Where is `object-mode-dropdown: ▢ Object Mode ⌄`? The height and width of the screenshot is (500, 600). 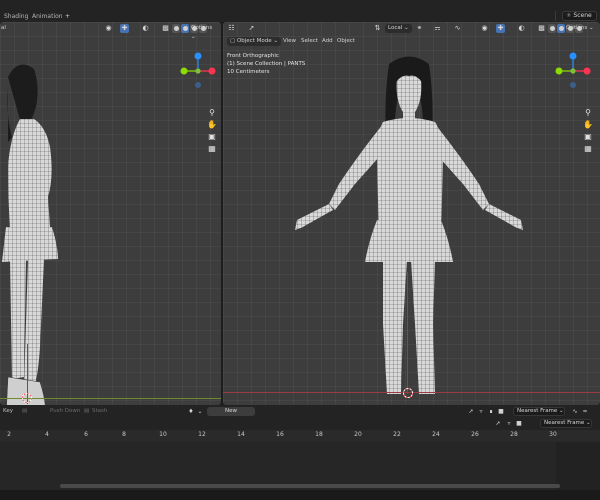
object-mode-dropdown: ▢ Object Mode ⌄ is located at coordinates (254, 41).